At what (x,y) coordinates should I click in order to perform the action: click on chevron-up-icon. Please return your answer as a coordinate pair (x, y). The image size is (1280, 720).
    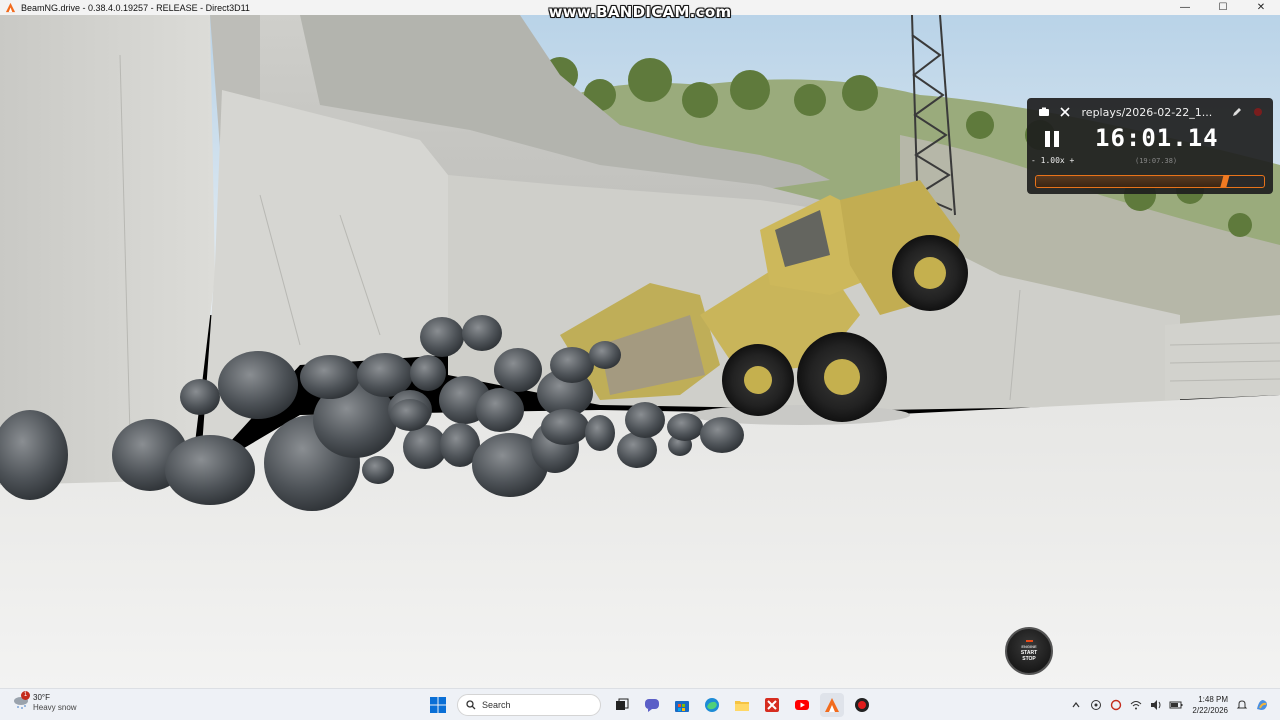
    Looking at the image, I should click on (1076, 705).